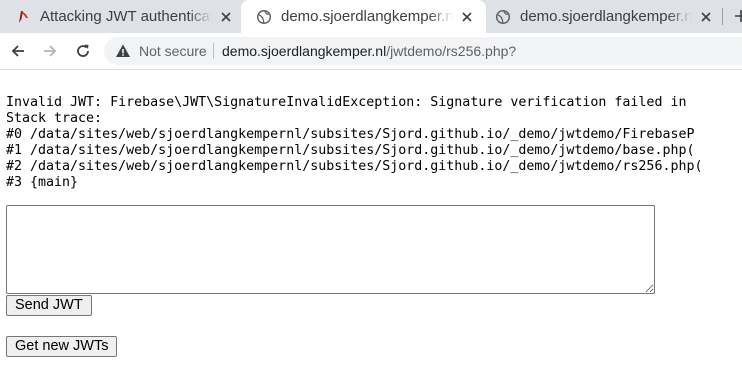 Image resolution: width=742 pixels, height=377 pixels. I want to click on sjoerd-logo-icon, so click(23, 17).